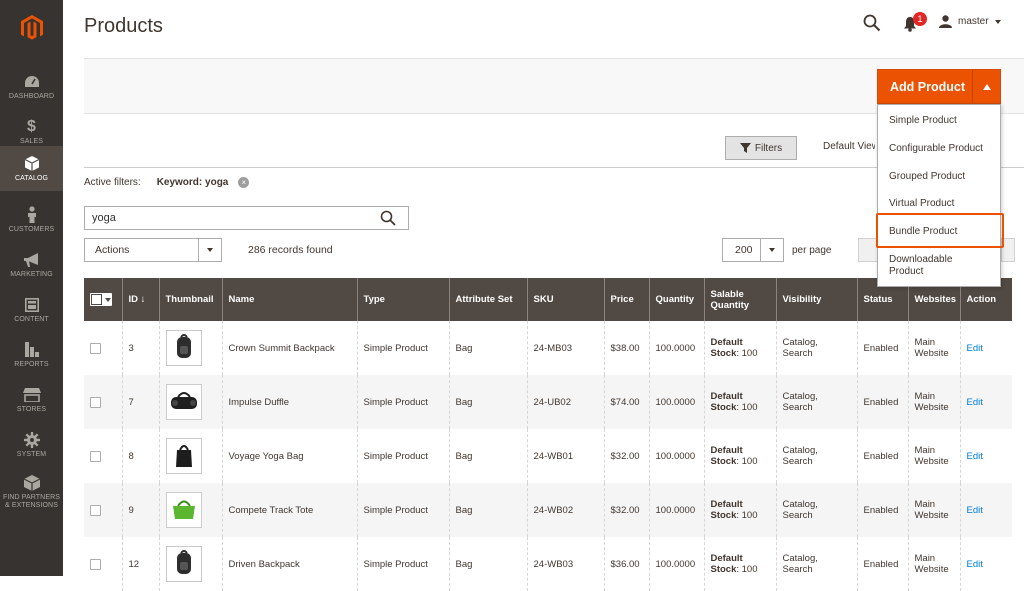  I want to click on notifications-button: 1, so click(915, 24).